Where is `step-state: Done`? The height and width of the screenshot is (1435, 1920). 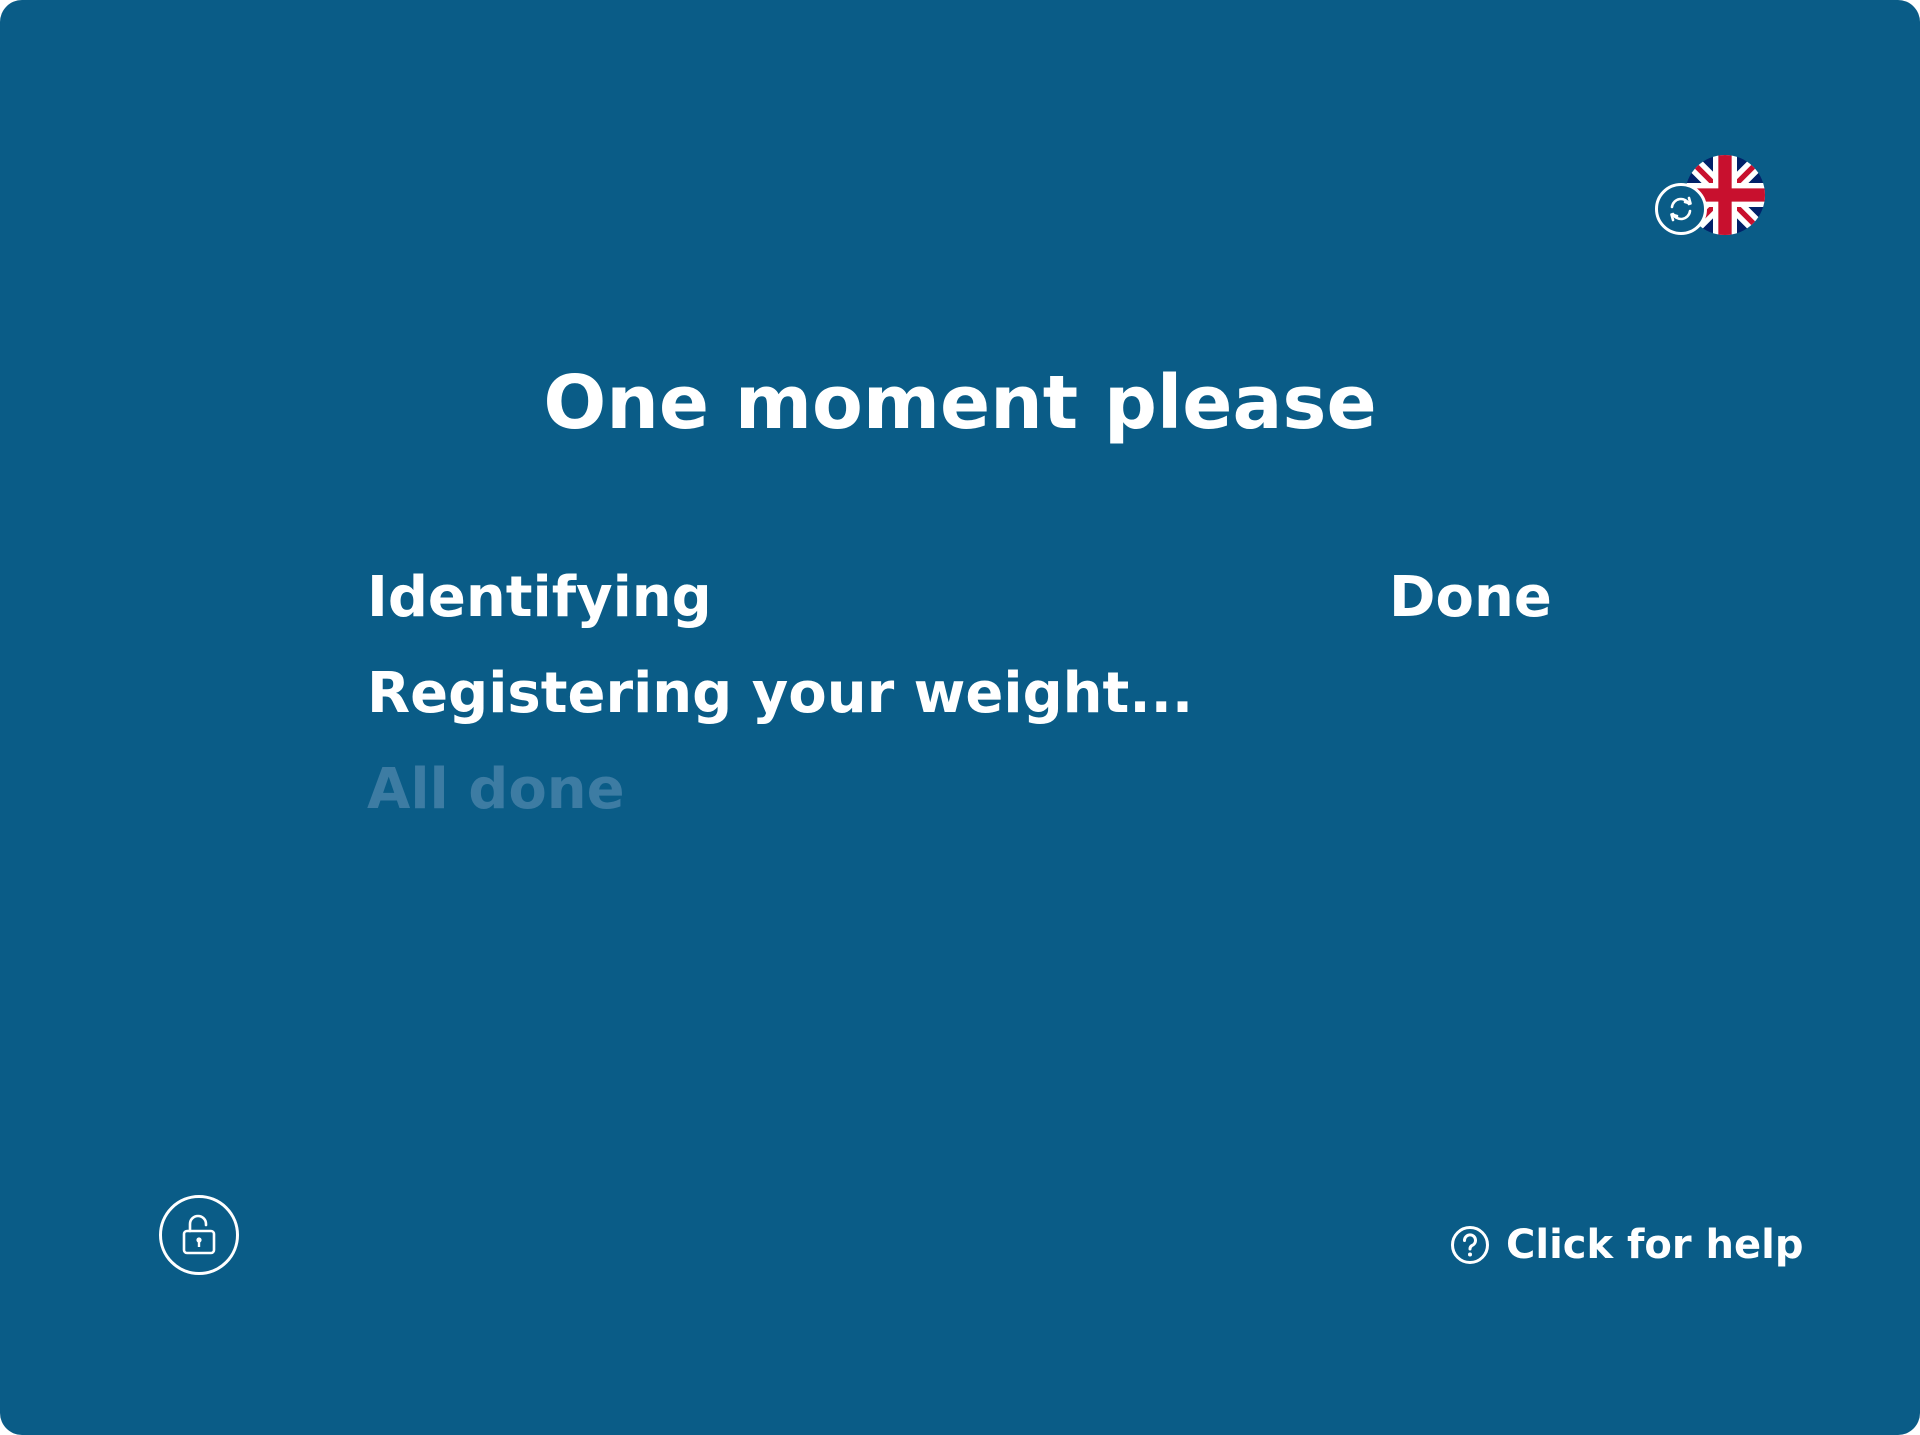 step-state: Done is located at coordinates (1470, 597).